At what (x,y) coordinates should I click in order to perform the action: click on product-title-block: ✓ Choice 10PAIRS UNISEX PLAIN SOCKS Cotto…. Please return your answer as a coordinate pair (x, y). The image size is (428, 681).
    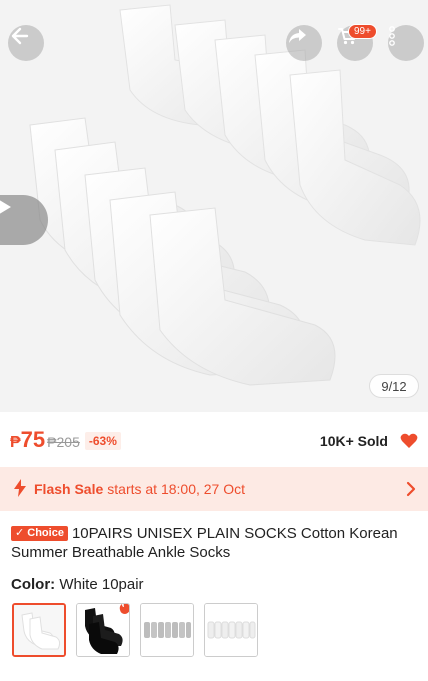
    Looking at the image, I should click on (215, 543).